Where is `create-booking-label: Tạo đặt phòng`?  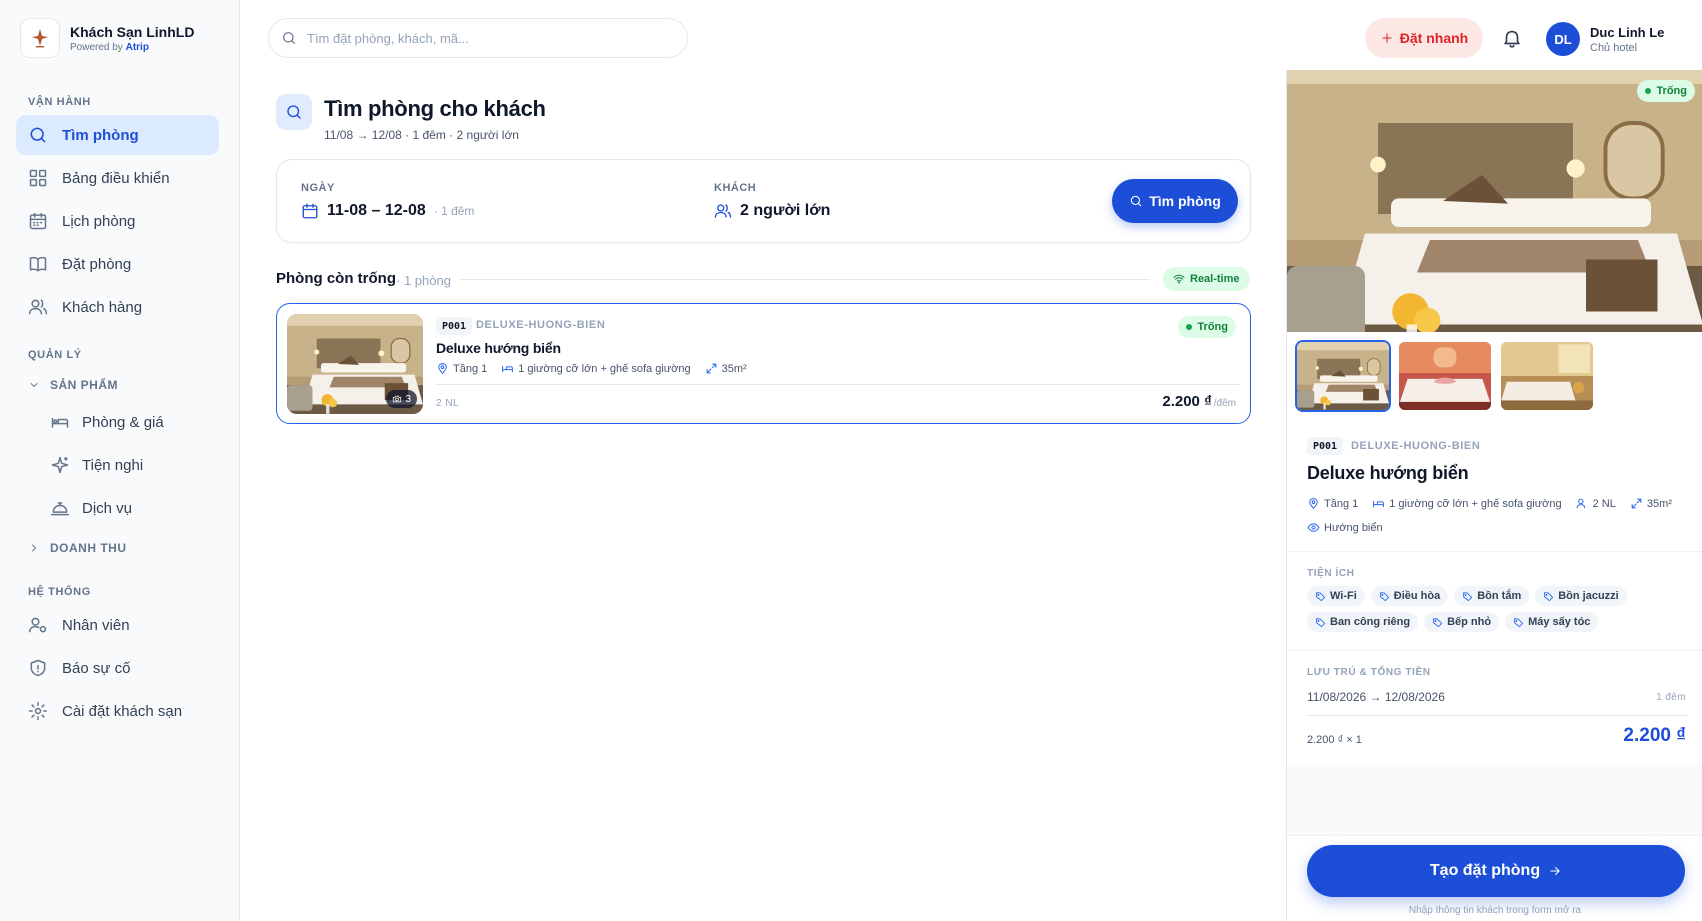 create-booking-label: Tạo đặt phòng is located at coordinates (1485, 870).